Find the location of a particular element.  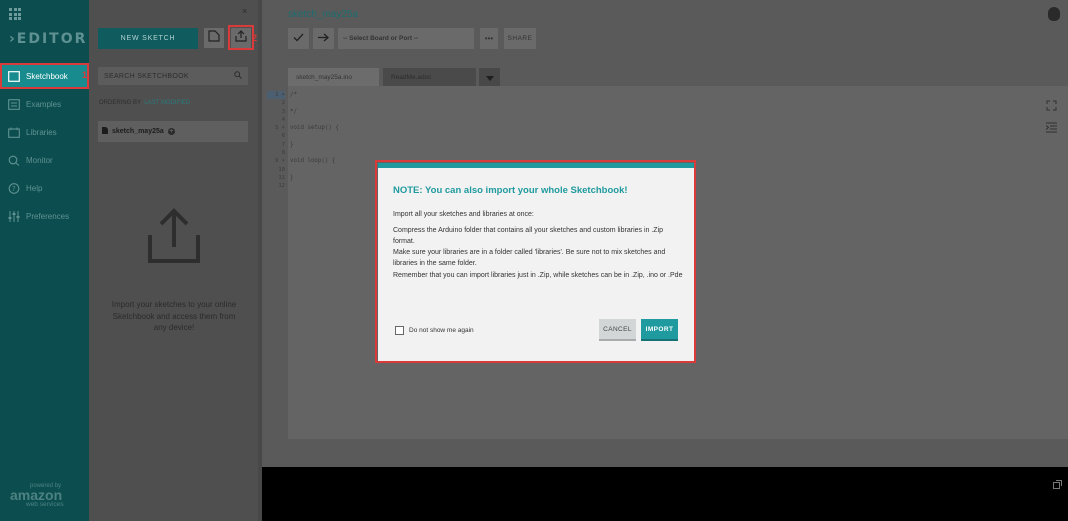

new-folder-icon is located at coordinates (214, 38).